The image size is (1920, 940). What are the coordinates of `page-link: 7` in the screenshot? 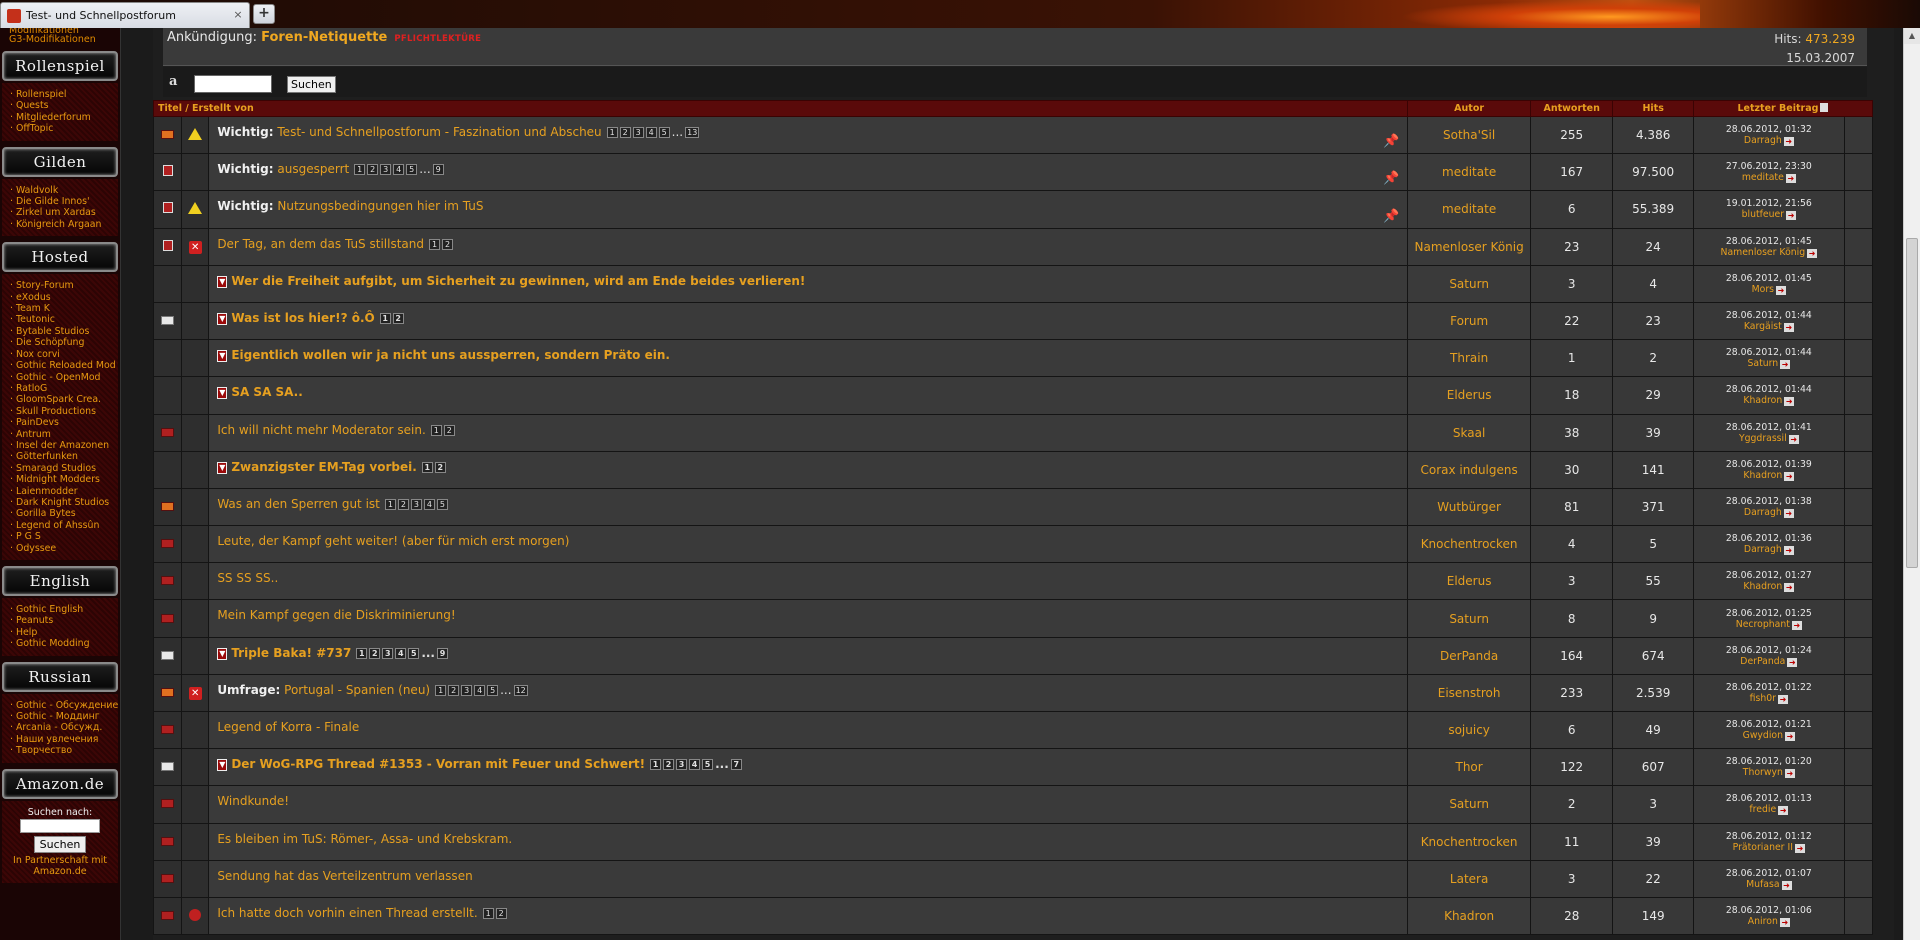 It's located at (736, 765).